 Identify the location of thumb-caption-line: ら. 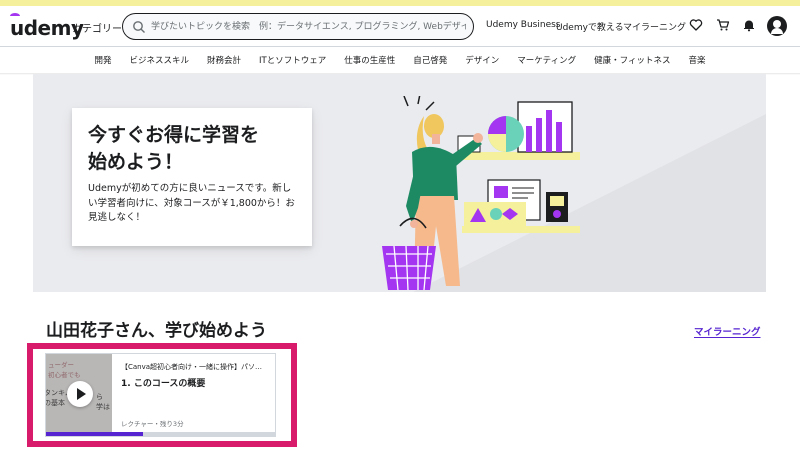
(99, 397).